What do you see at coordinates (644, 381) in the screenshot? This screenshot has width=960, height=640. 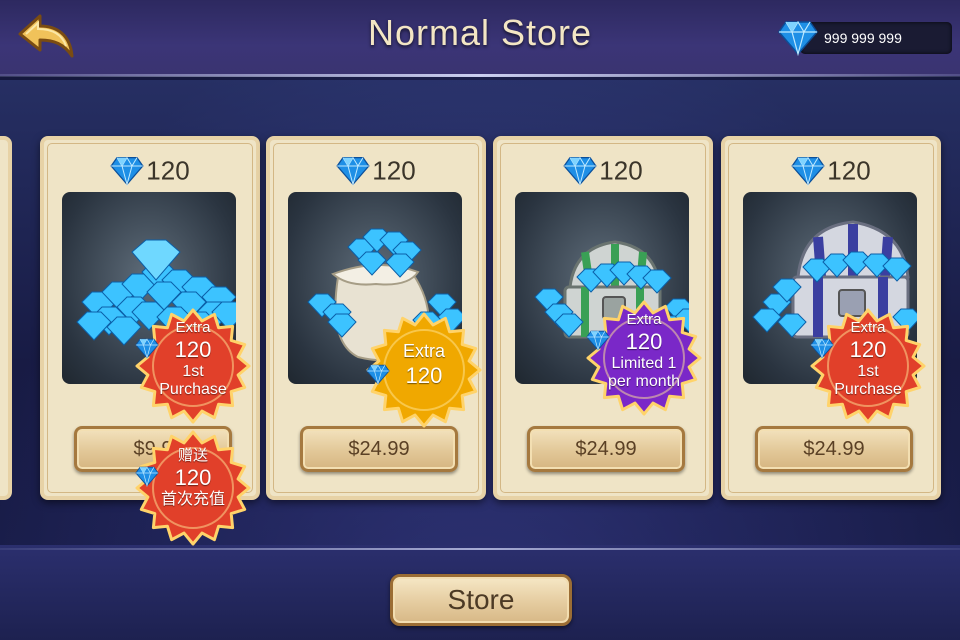 I see `badge-note-2: per month` at bounding box center [644, 381].